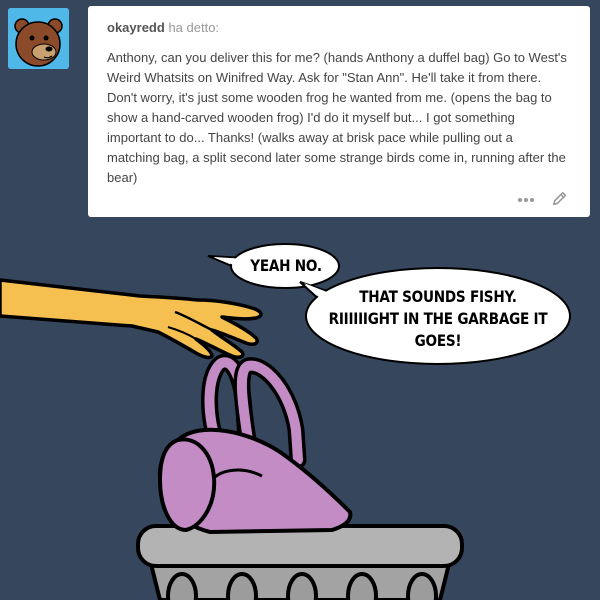 This screenshot has width=600, height=600. What do you see at coordinates (560, 199) in the screenshot?
I see `pencil-icon` at bounding box center [560, 199].